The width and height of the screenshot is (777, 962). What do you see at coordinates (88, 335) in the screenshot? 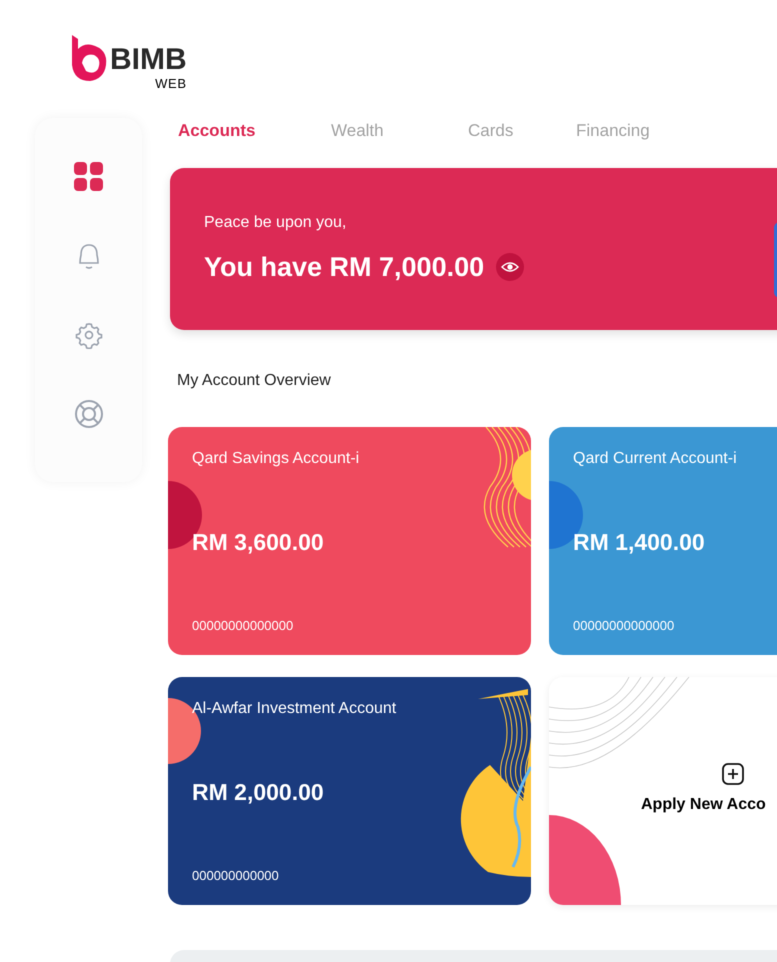
I see `gear-icon` at bounding box center [88, 335].